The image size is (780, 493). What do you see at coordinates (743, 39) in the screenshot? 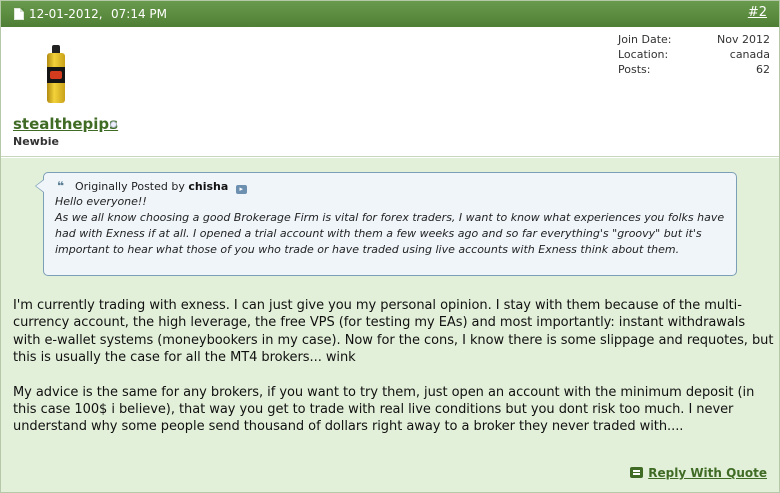
I see `stat-value: Nov 2012` at bounding box center [743, 39].